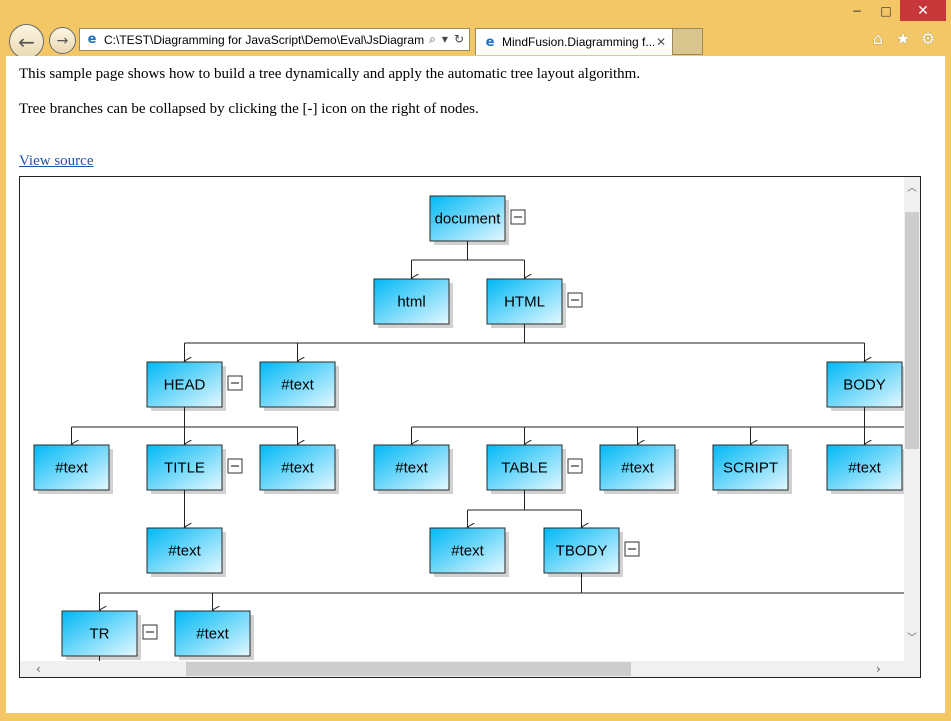  Describe the element at coordinates (912, 186) in the screenshot. I see `scroll-up-icon: ︿` at that location.